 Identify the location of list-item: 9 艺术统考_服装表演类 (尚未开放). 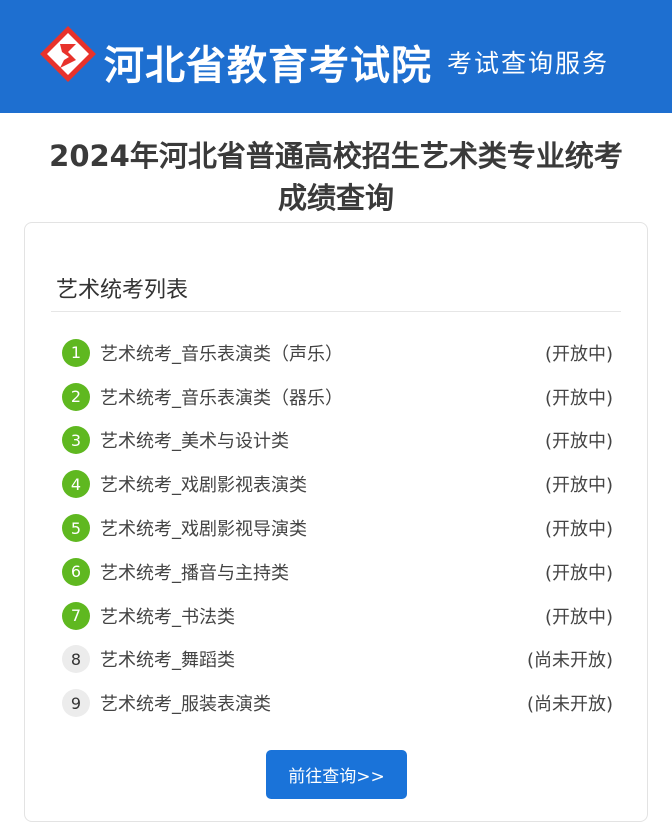
(337, 703).